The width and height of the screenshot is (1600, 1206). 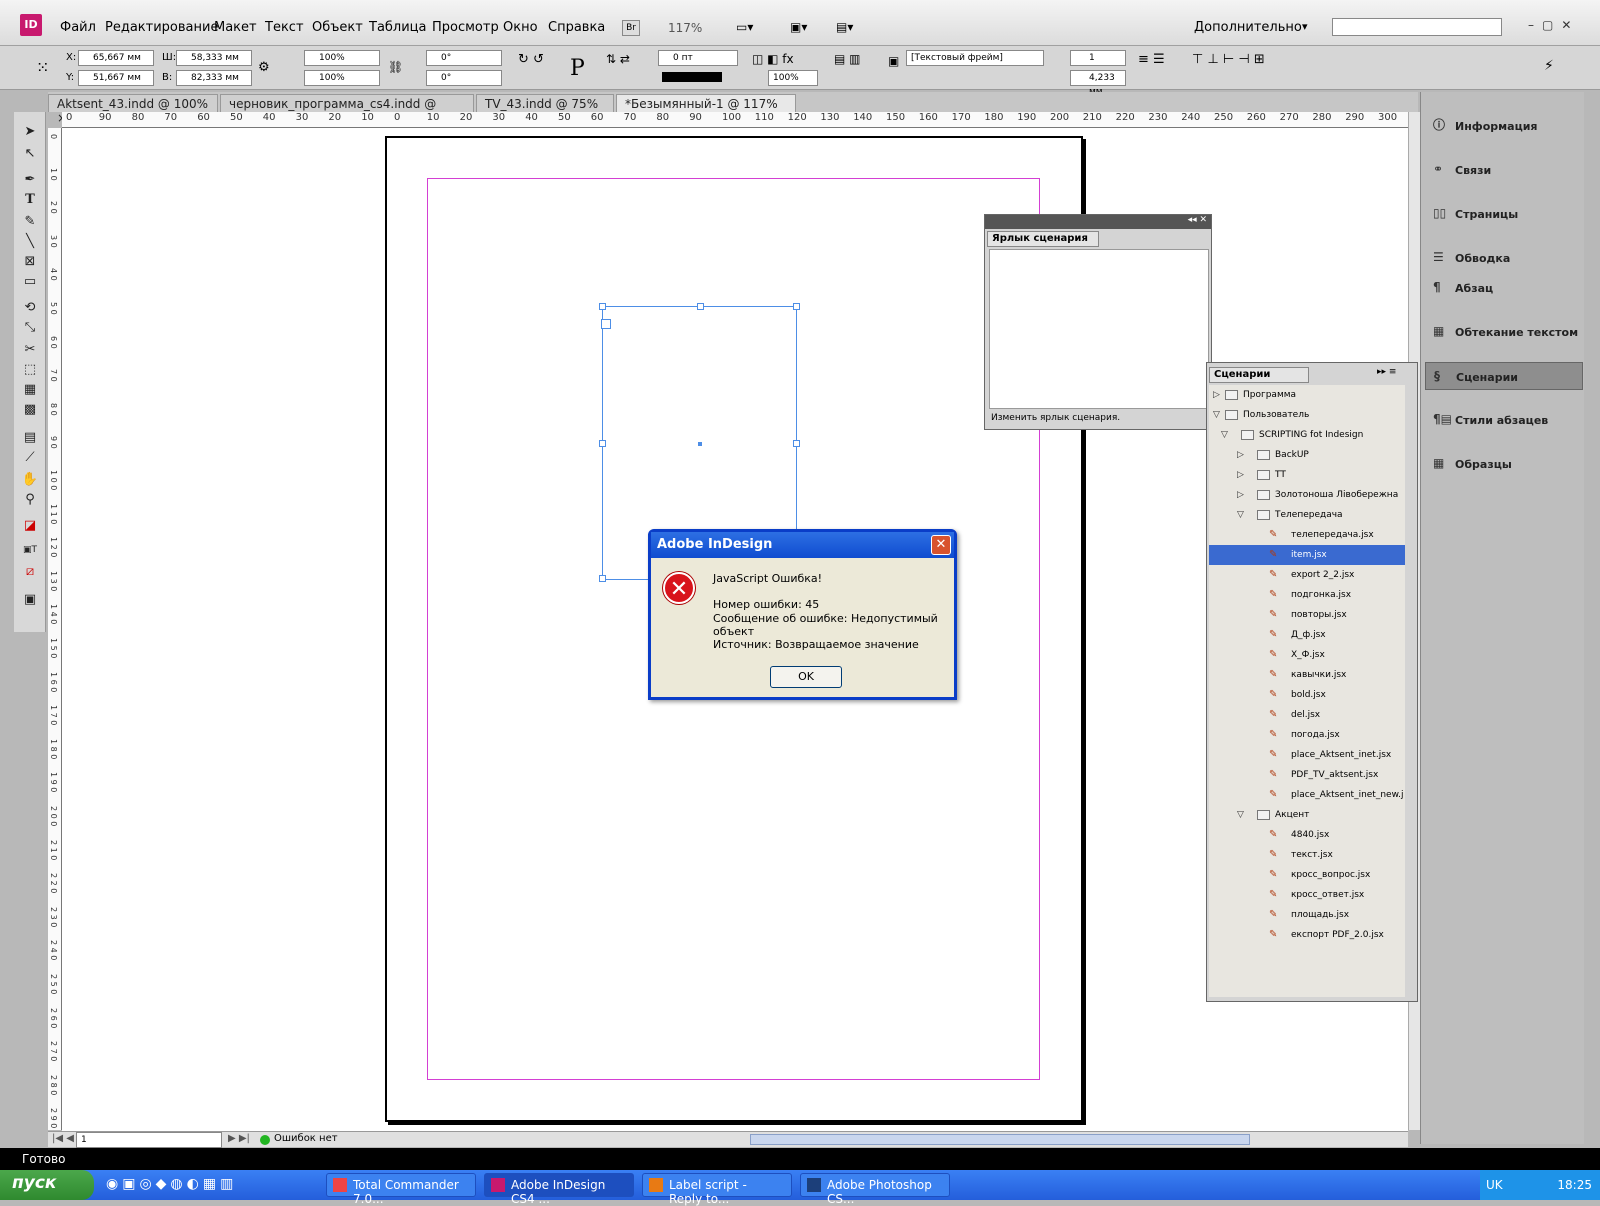 What do you see at coordinates (1549, 66) in the screenshot?
I see `quick-apply-icon: ⚡` at bounding box center [1549, 66].